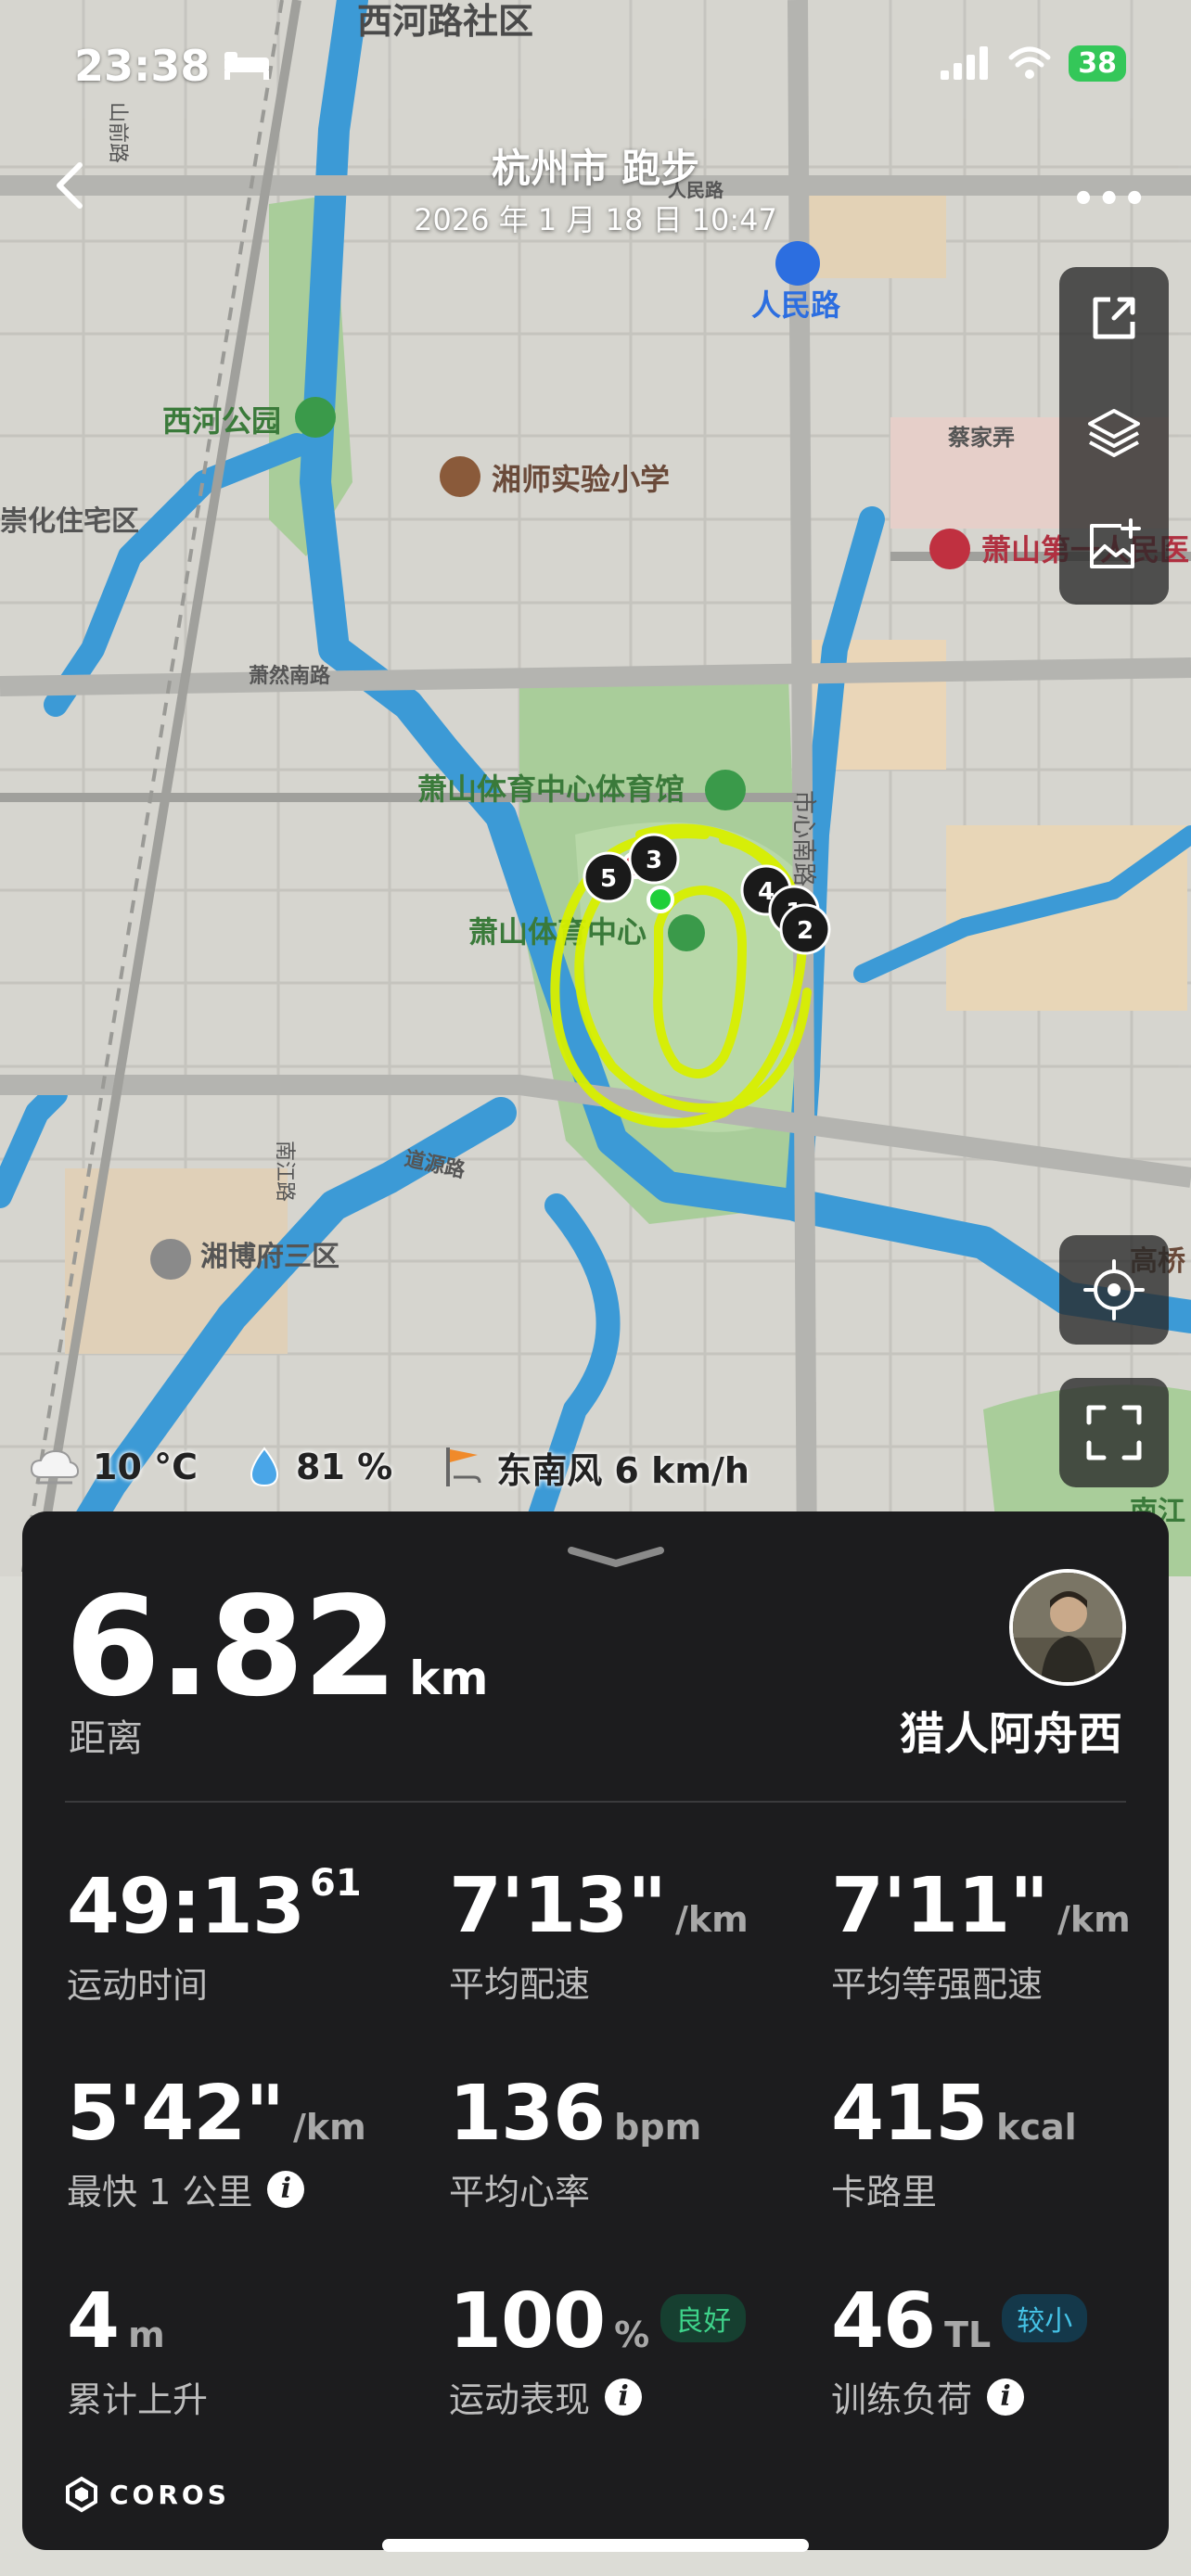  I want to click on map-label-caijia-lane: 蔡家弄, so click(981, 438).